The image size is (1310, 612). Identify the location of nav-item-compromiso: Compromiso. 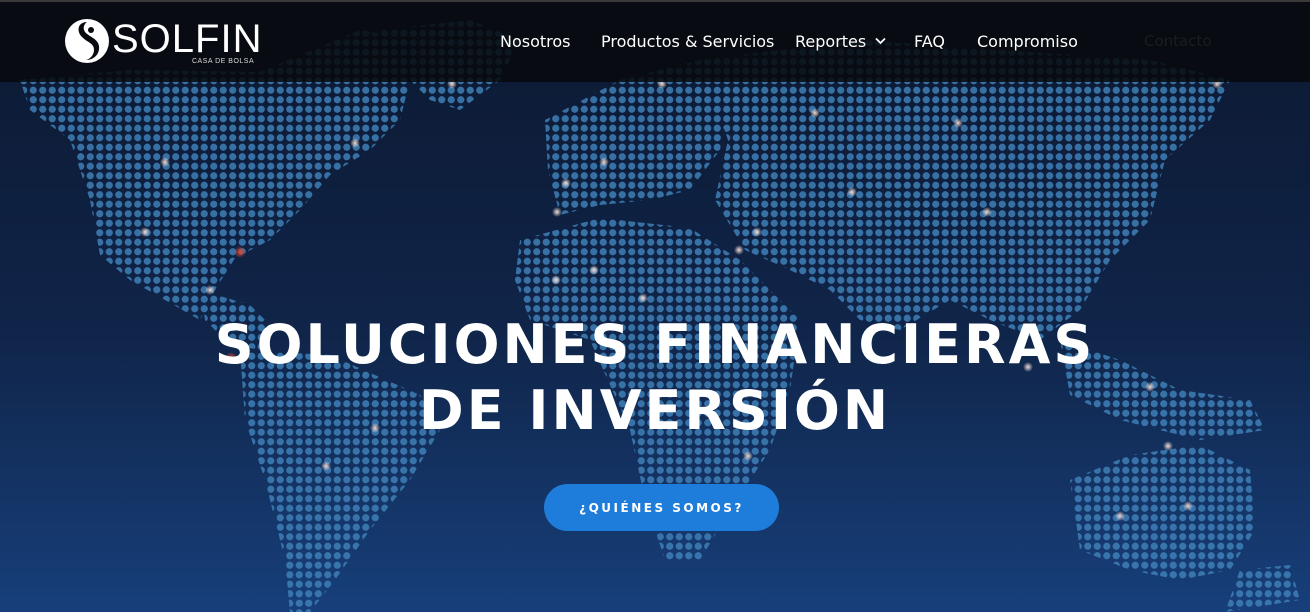
(1027, 41).